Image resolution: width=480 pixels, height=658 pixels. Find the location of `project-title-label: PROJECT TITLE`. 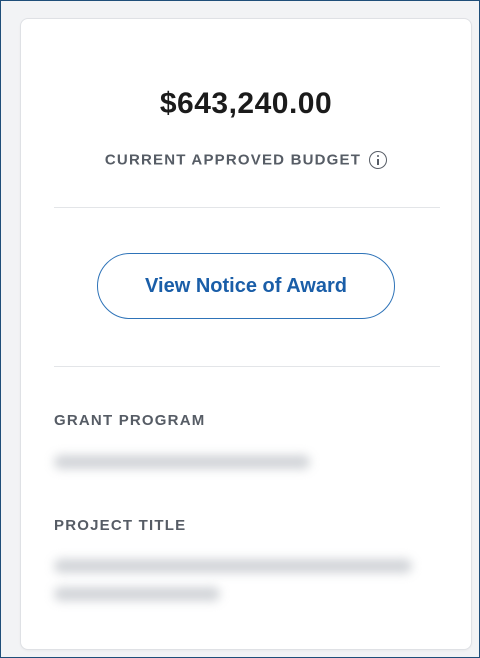

project-title-label: PROJECT TITLE is located at coordinates (120, 525).